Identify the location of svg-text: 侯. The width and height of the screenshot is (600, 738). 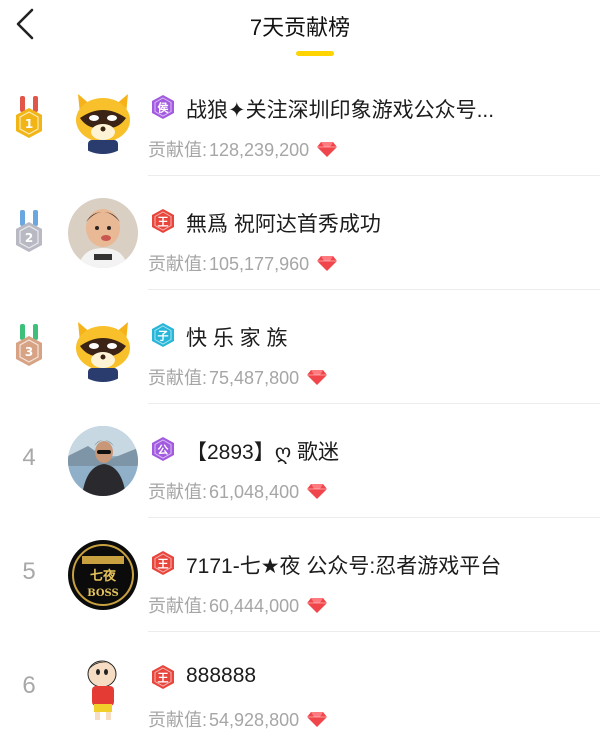
(164, 108).